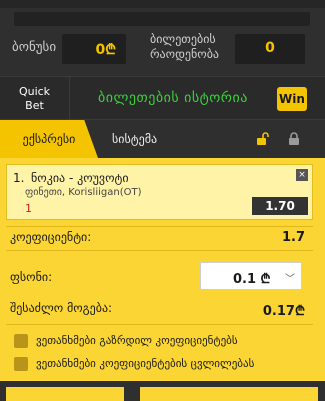  Describe the element at coordinates (162, 4) in the screenshot. I see `top-bar` at that location.